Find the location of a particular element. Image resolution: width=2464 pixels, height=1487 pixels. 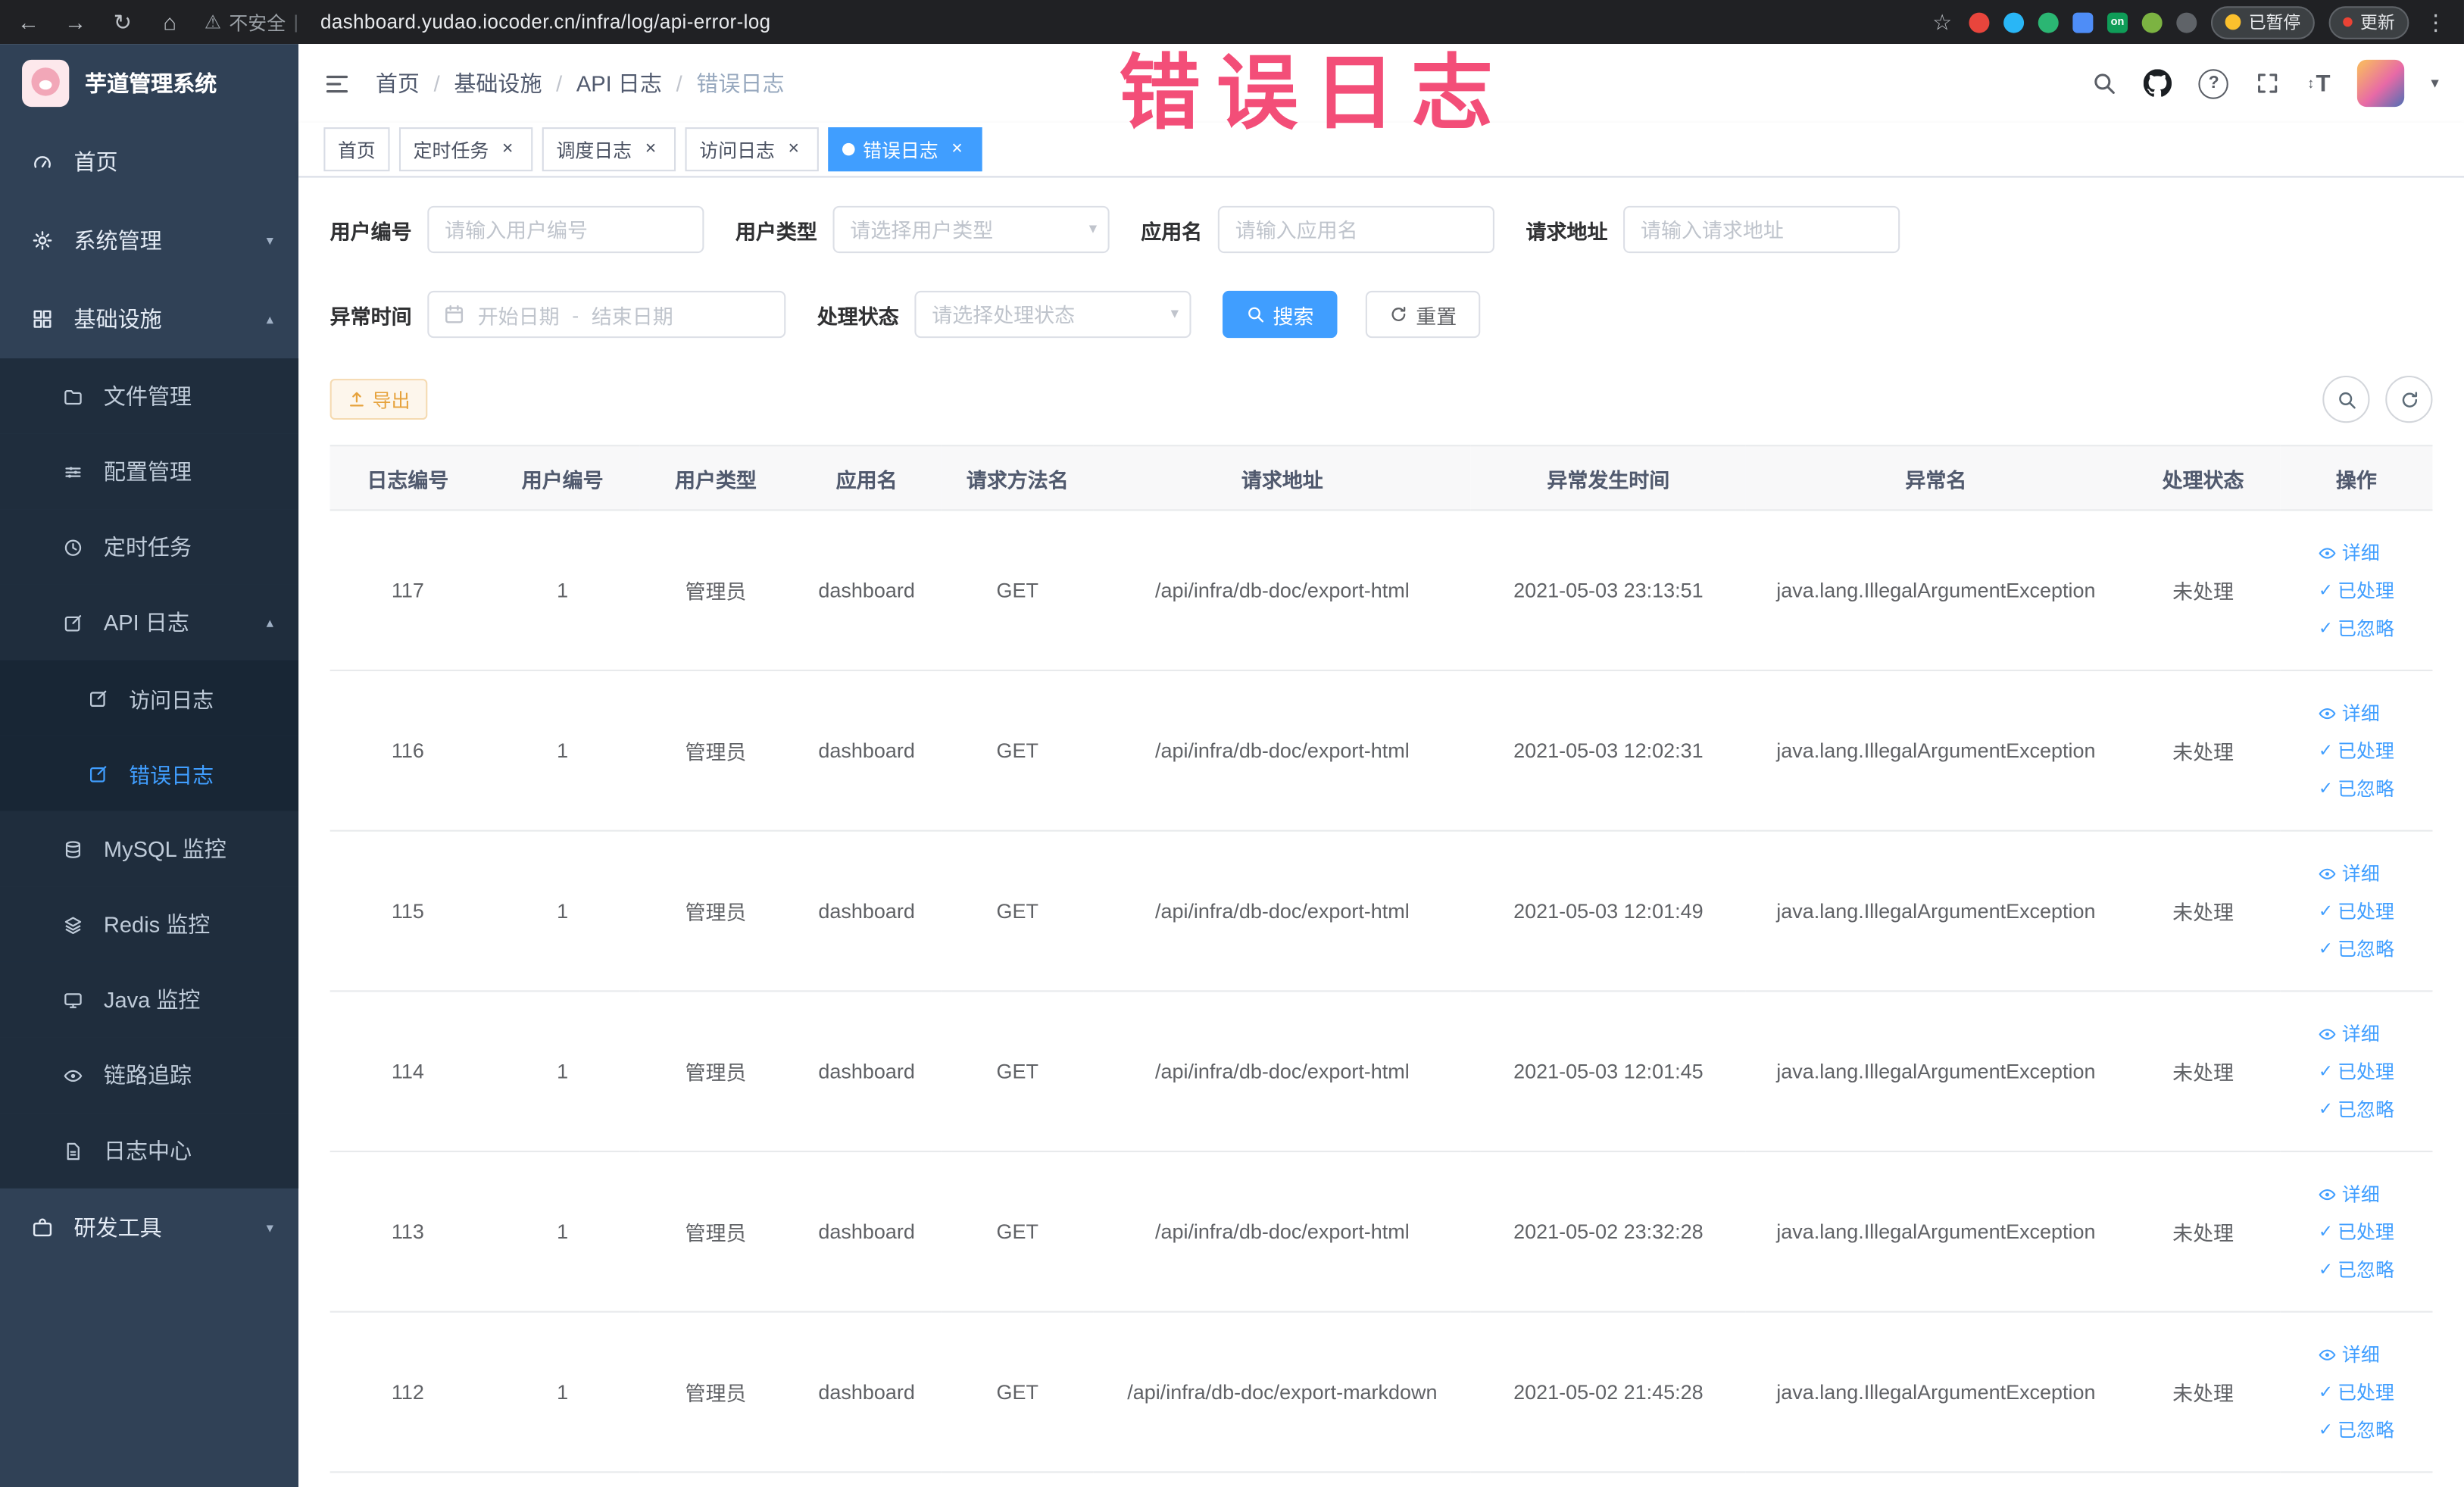

cell-user-type: 管理员 is located at coordinates (715, 591).